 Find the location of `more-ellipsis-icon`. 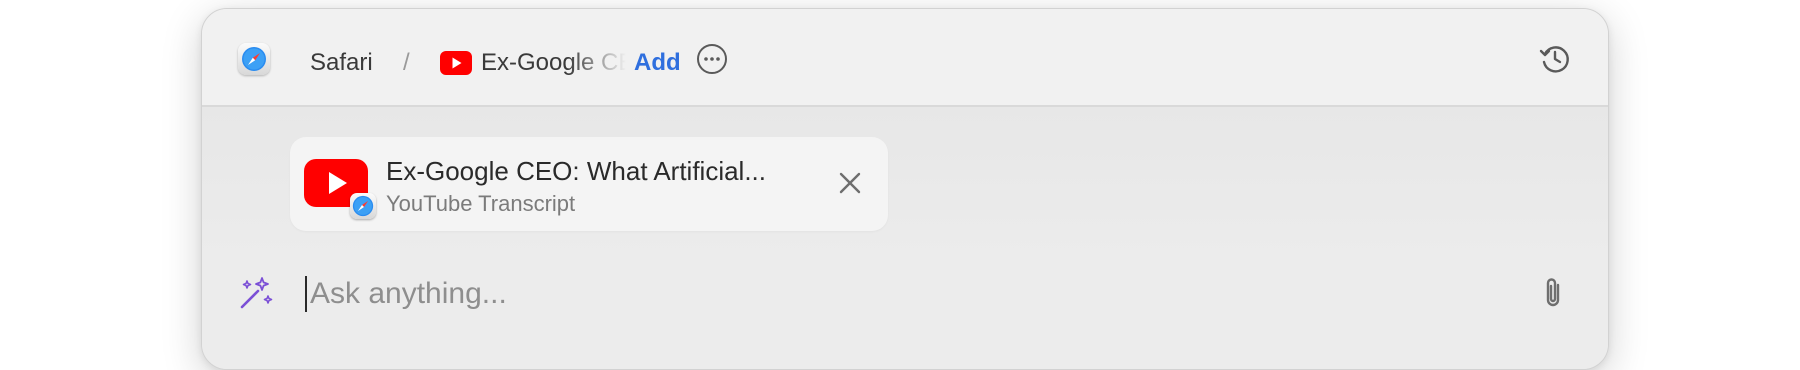

more-ellipsis-icon is located at coordinates (712, 59).